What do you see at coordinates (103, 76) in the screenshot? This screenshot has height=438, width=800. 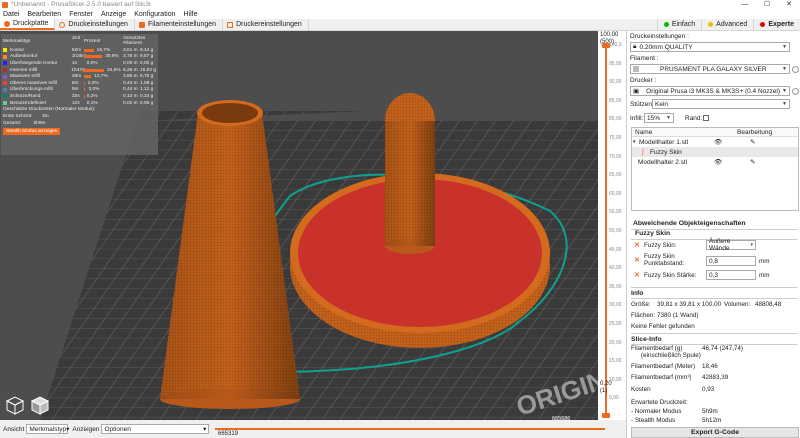 I see `legend-percent: 12,7%` at bounding box center [103, 76].